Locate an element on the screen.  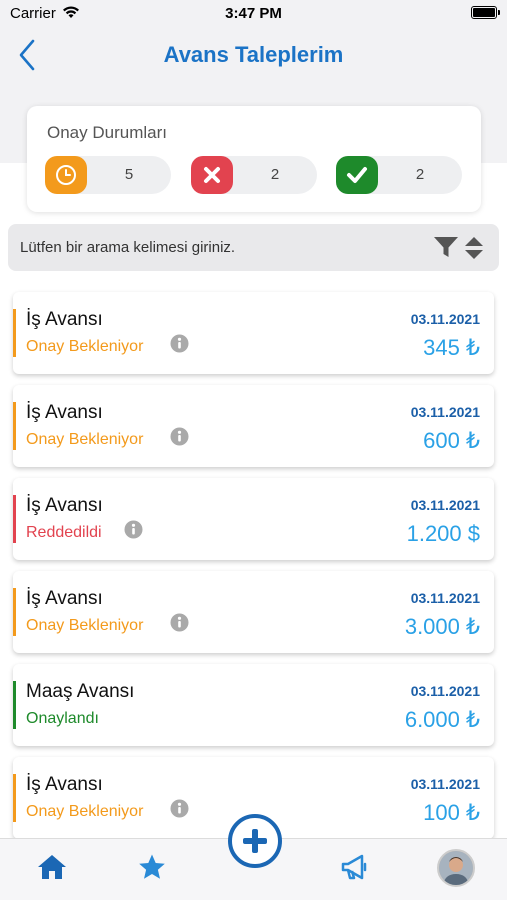
list-item: İş Avansı Reddedildi 03.11.2021 1.200 $ is located at coordinates (253, 519).